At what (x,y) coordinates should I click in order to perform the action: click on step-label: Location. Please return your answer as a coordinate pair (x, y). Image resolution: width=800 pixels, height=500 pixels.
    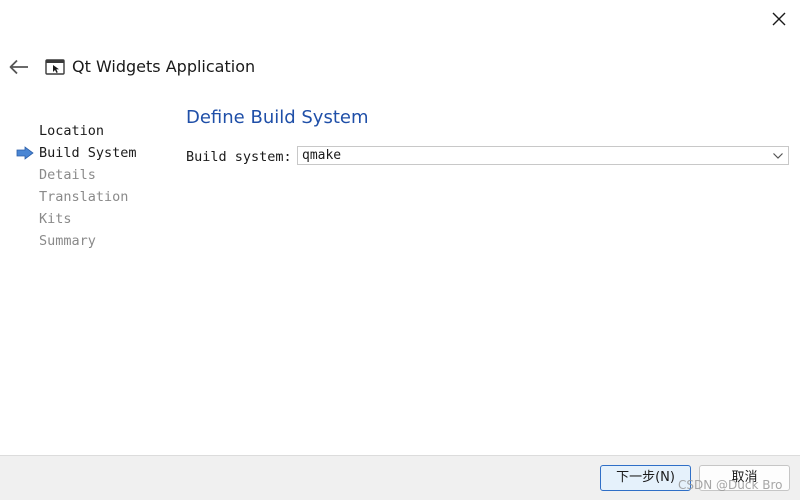
    Looking at the image, I should click on (72, 131).